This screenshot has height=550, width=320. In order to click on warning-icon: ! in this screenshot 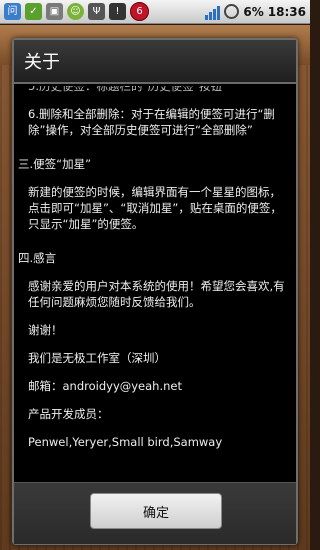, I will do `click(117, 11)`.